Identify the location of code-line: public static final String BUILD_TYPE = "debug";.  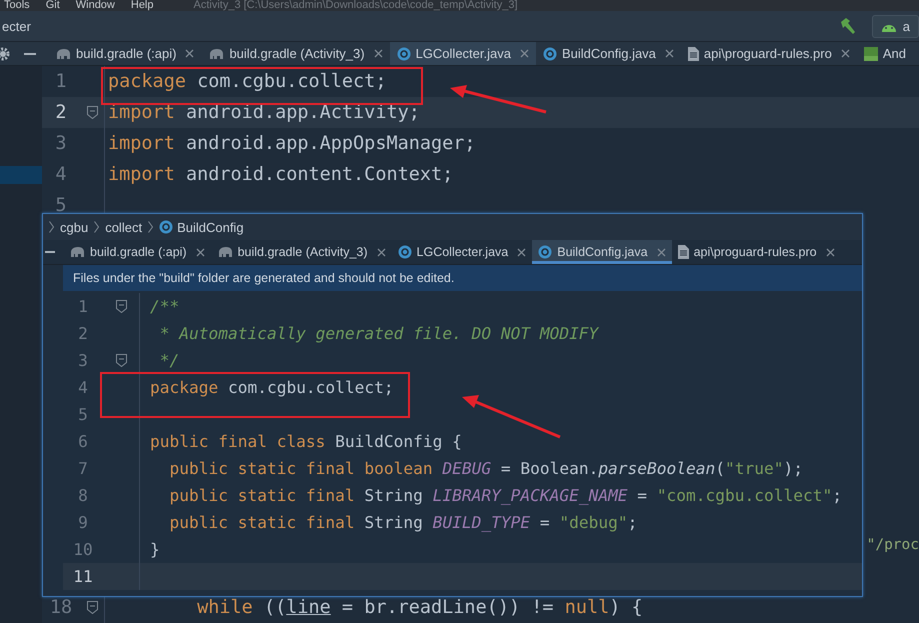
(403, 522).